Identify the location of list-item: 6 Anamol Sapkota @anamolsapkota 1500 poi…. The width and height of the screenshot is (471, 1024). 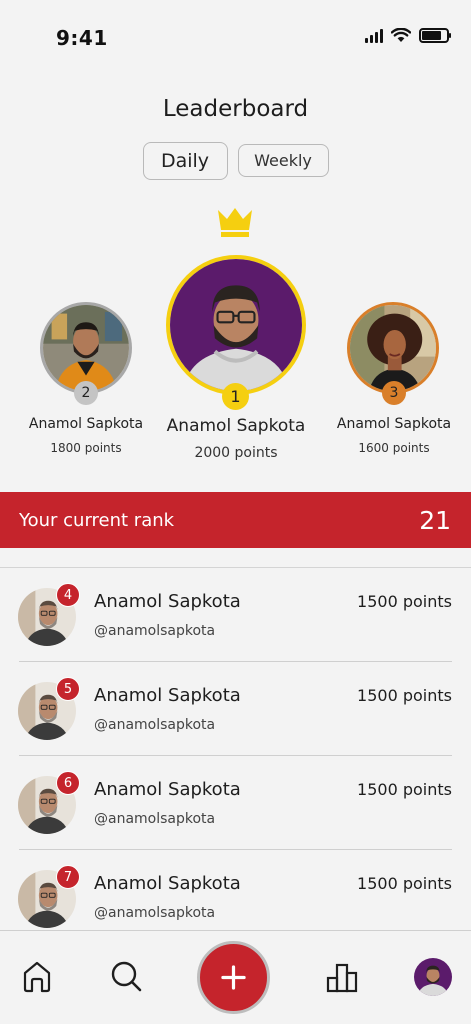
(235, 803).